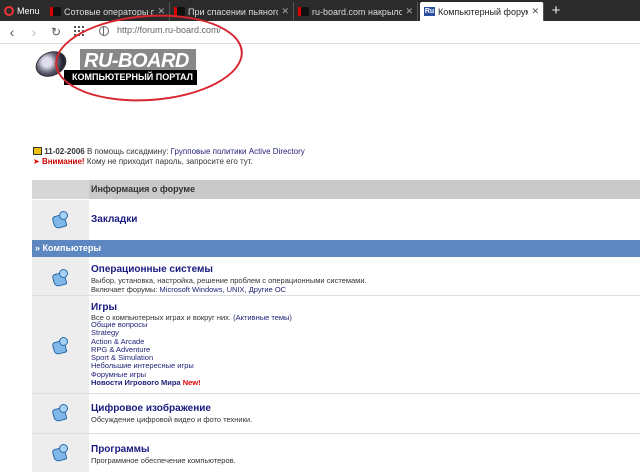 This screenshot has width=640, height=472. I want to click on games-news-link: Новости Игрового Мира, so click(136, 382).